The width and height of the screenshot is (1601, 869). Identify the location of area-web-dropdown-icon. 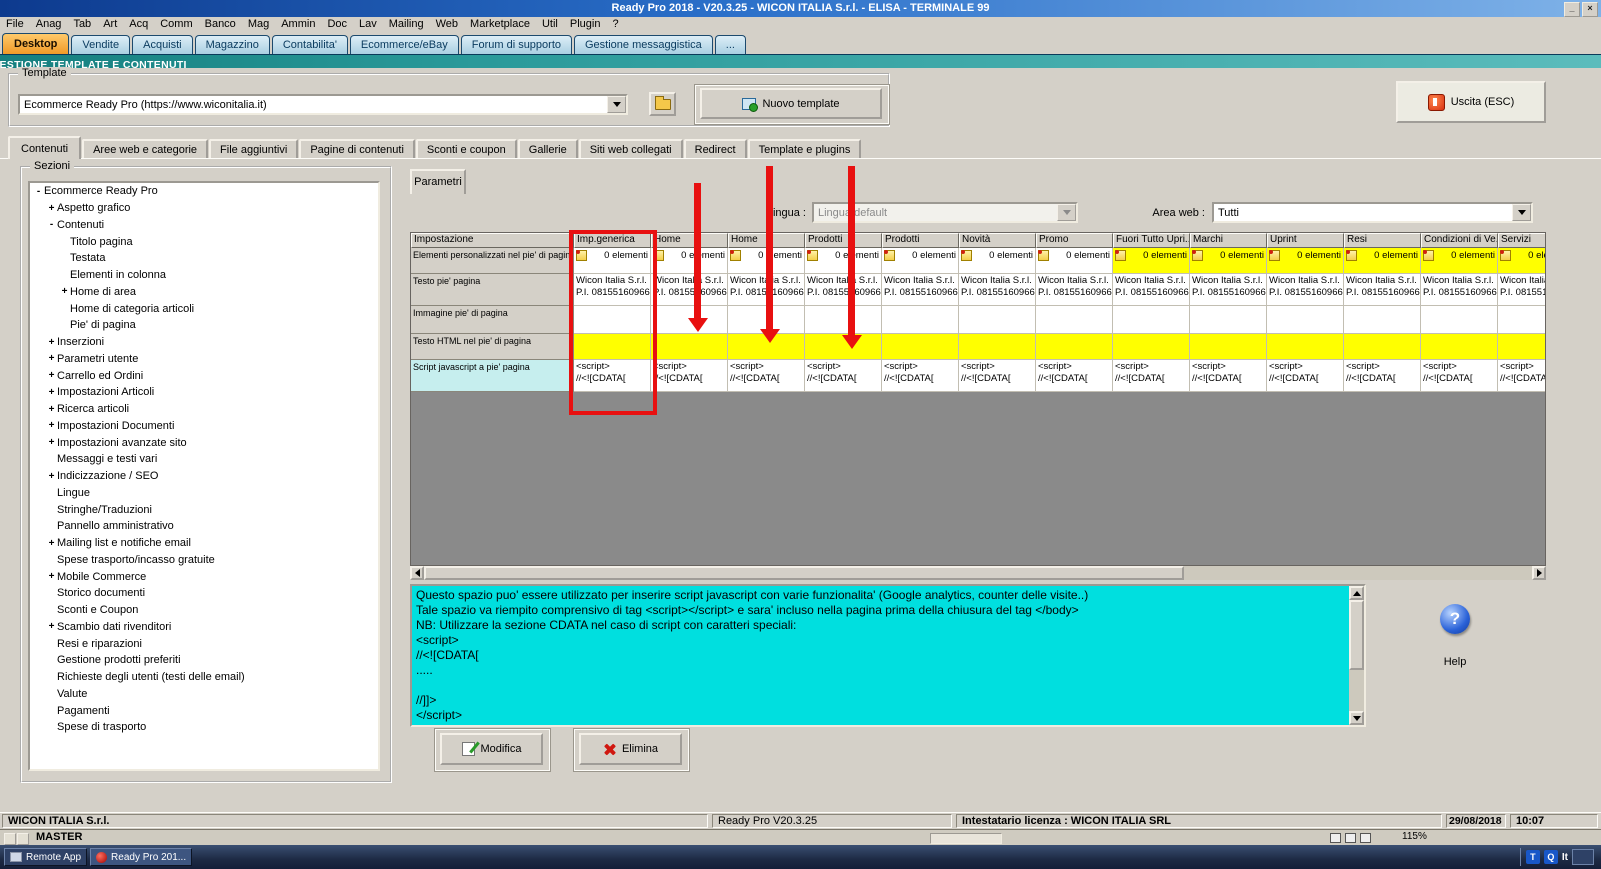
(1521, 212).